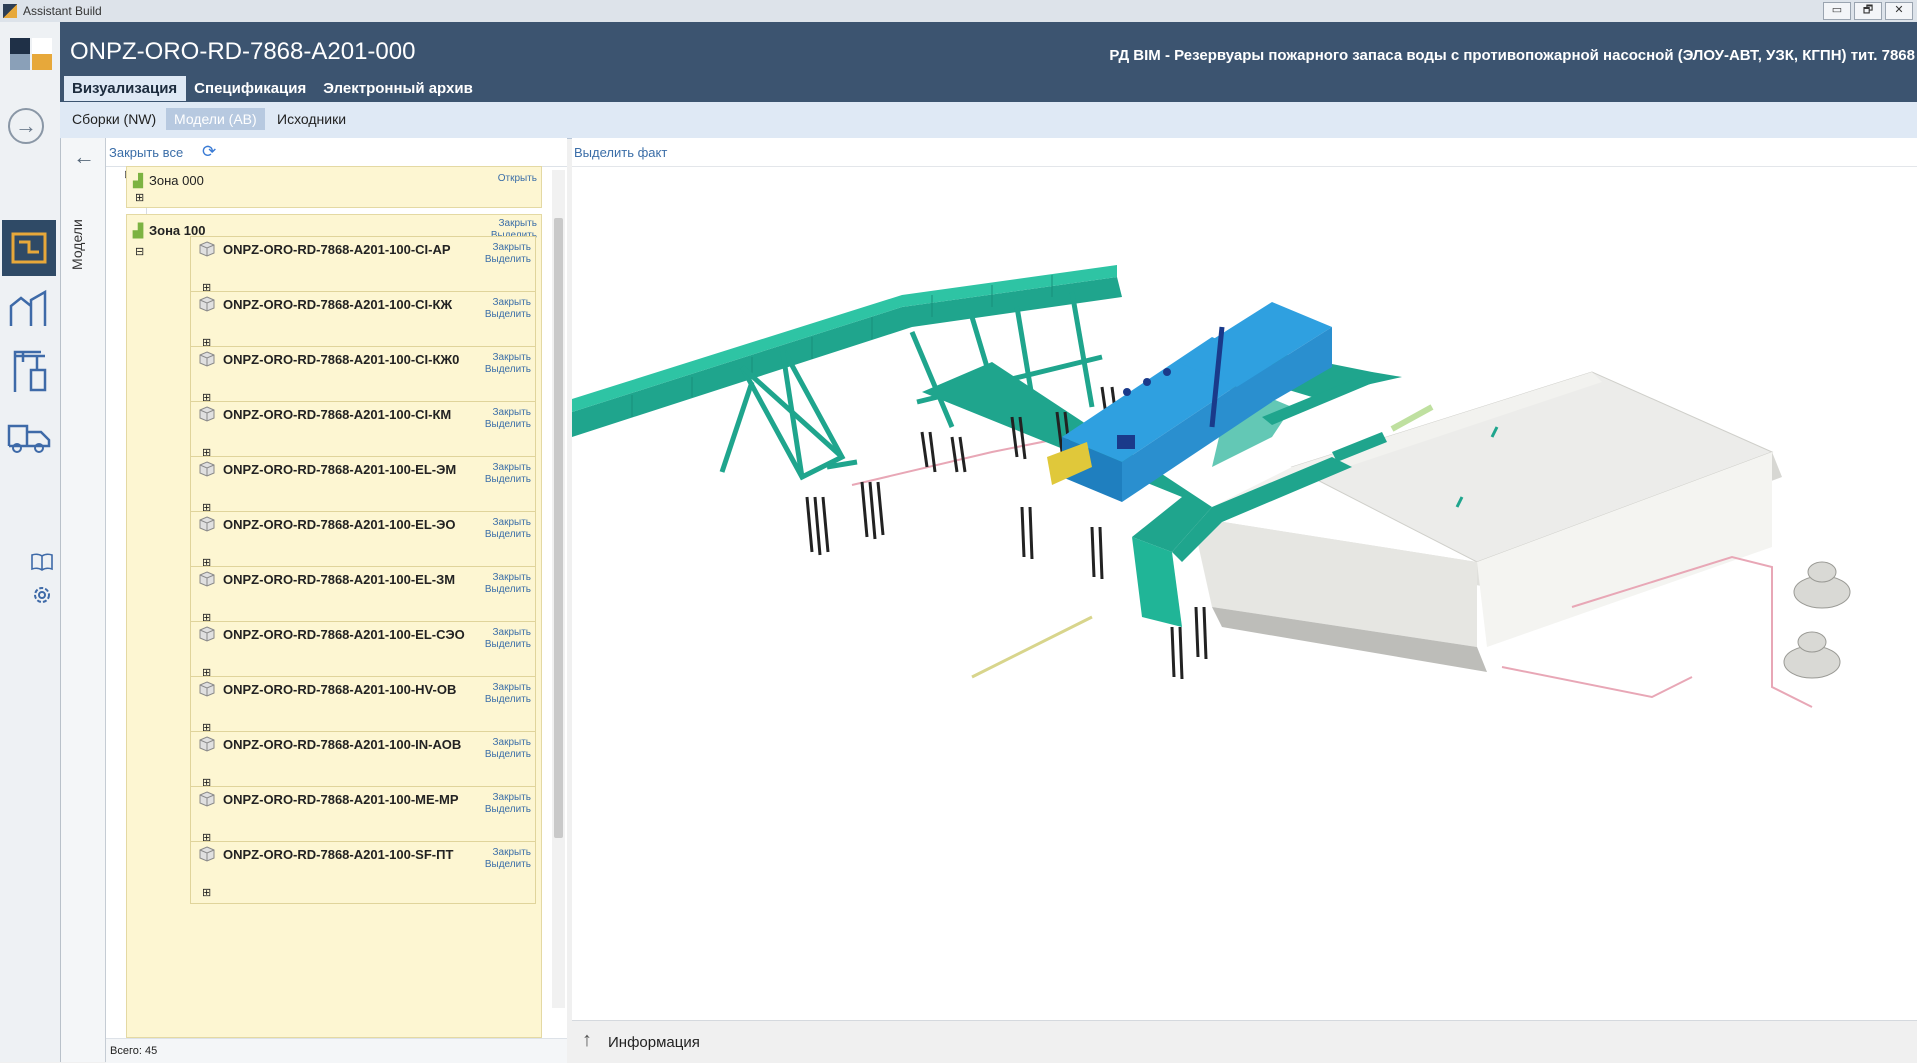 This screenshot has height=1063, width=1917. I want to click on app-logo, so click(31, 54).